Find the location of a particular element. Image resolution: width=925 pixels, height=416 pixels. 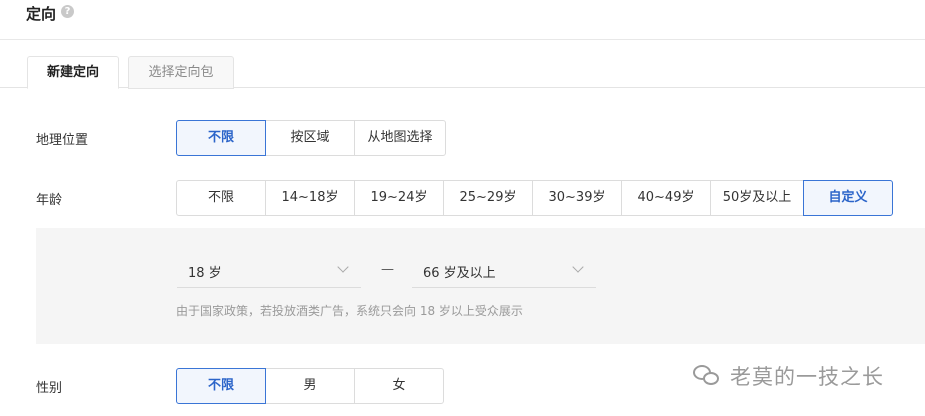

gender-options: 不限 男 女 is located at coordinates (310, 386).